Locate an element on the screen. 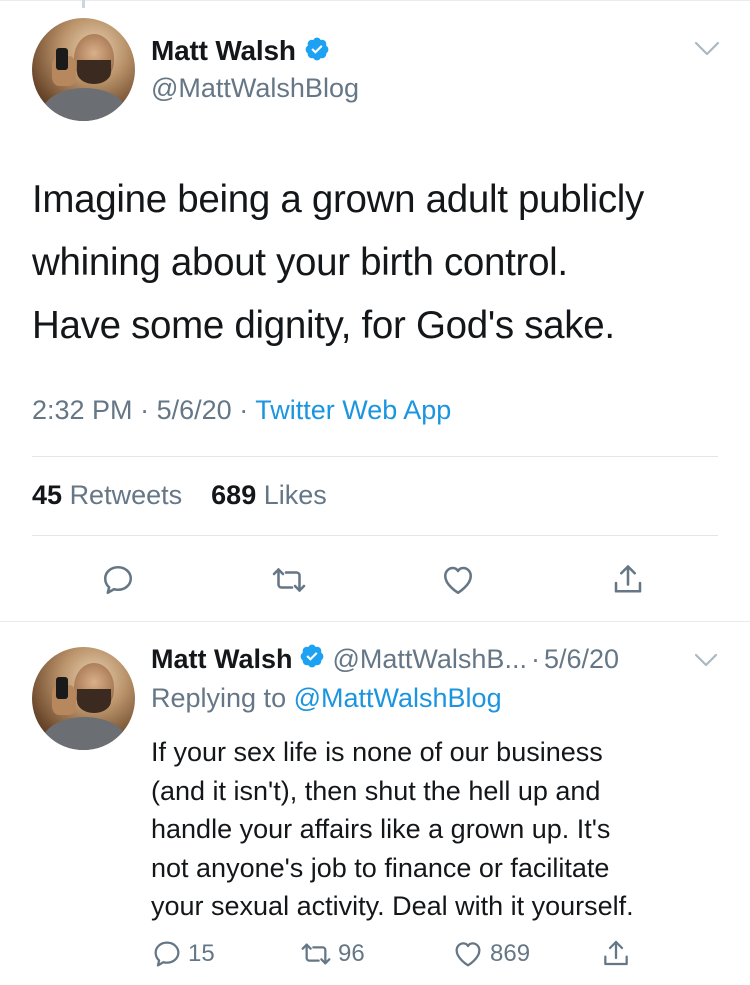  tweet-metadata: 2:32 PM · 5/6/20 · Twitter Web App is located at coordinates (241, 410).